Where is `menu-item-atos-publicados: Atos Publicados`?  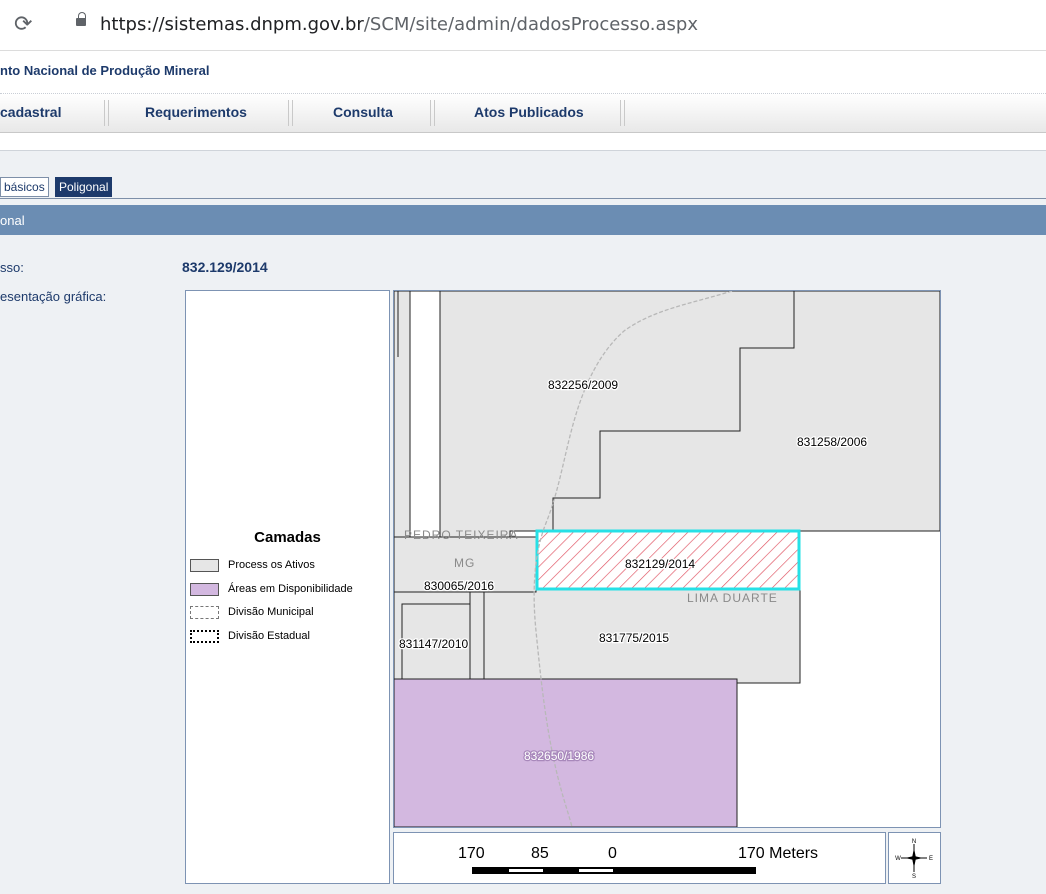
menu-item-atos-publicados: Atos Publicados is located at coordinates (529, 112).